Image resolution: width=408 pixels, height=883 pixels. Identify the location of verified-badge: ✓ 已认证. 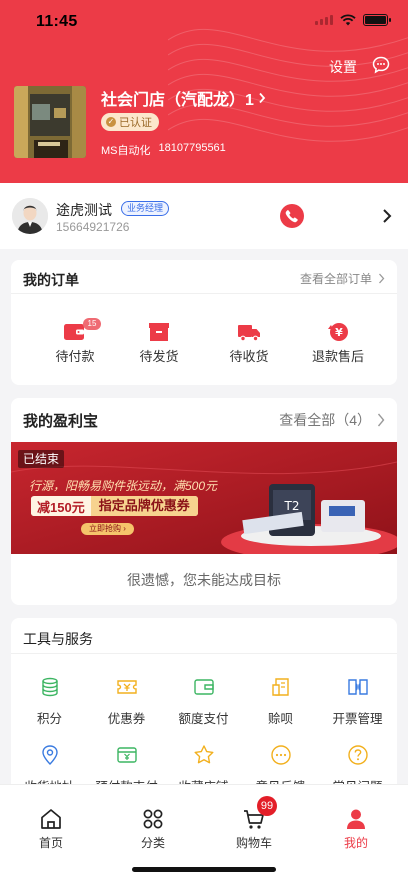
(130, 122).